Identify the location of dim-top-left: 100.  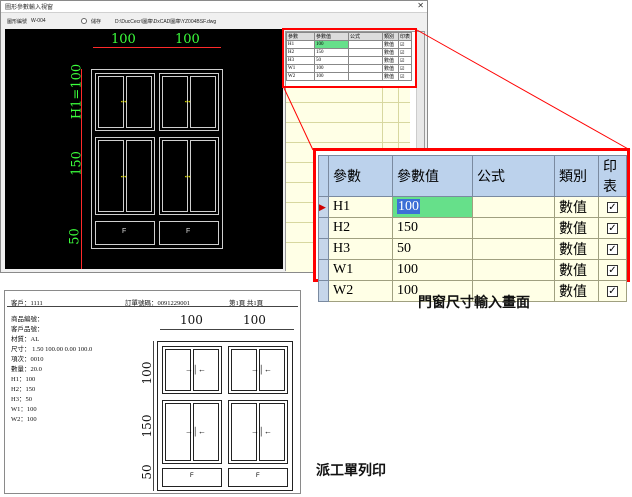
(191, 320).